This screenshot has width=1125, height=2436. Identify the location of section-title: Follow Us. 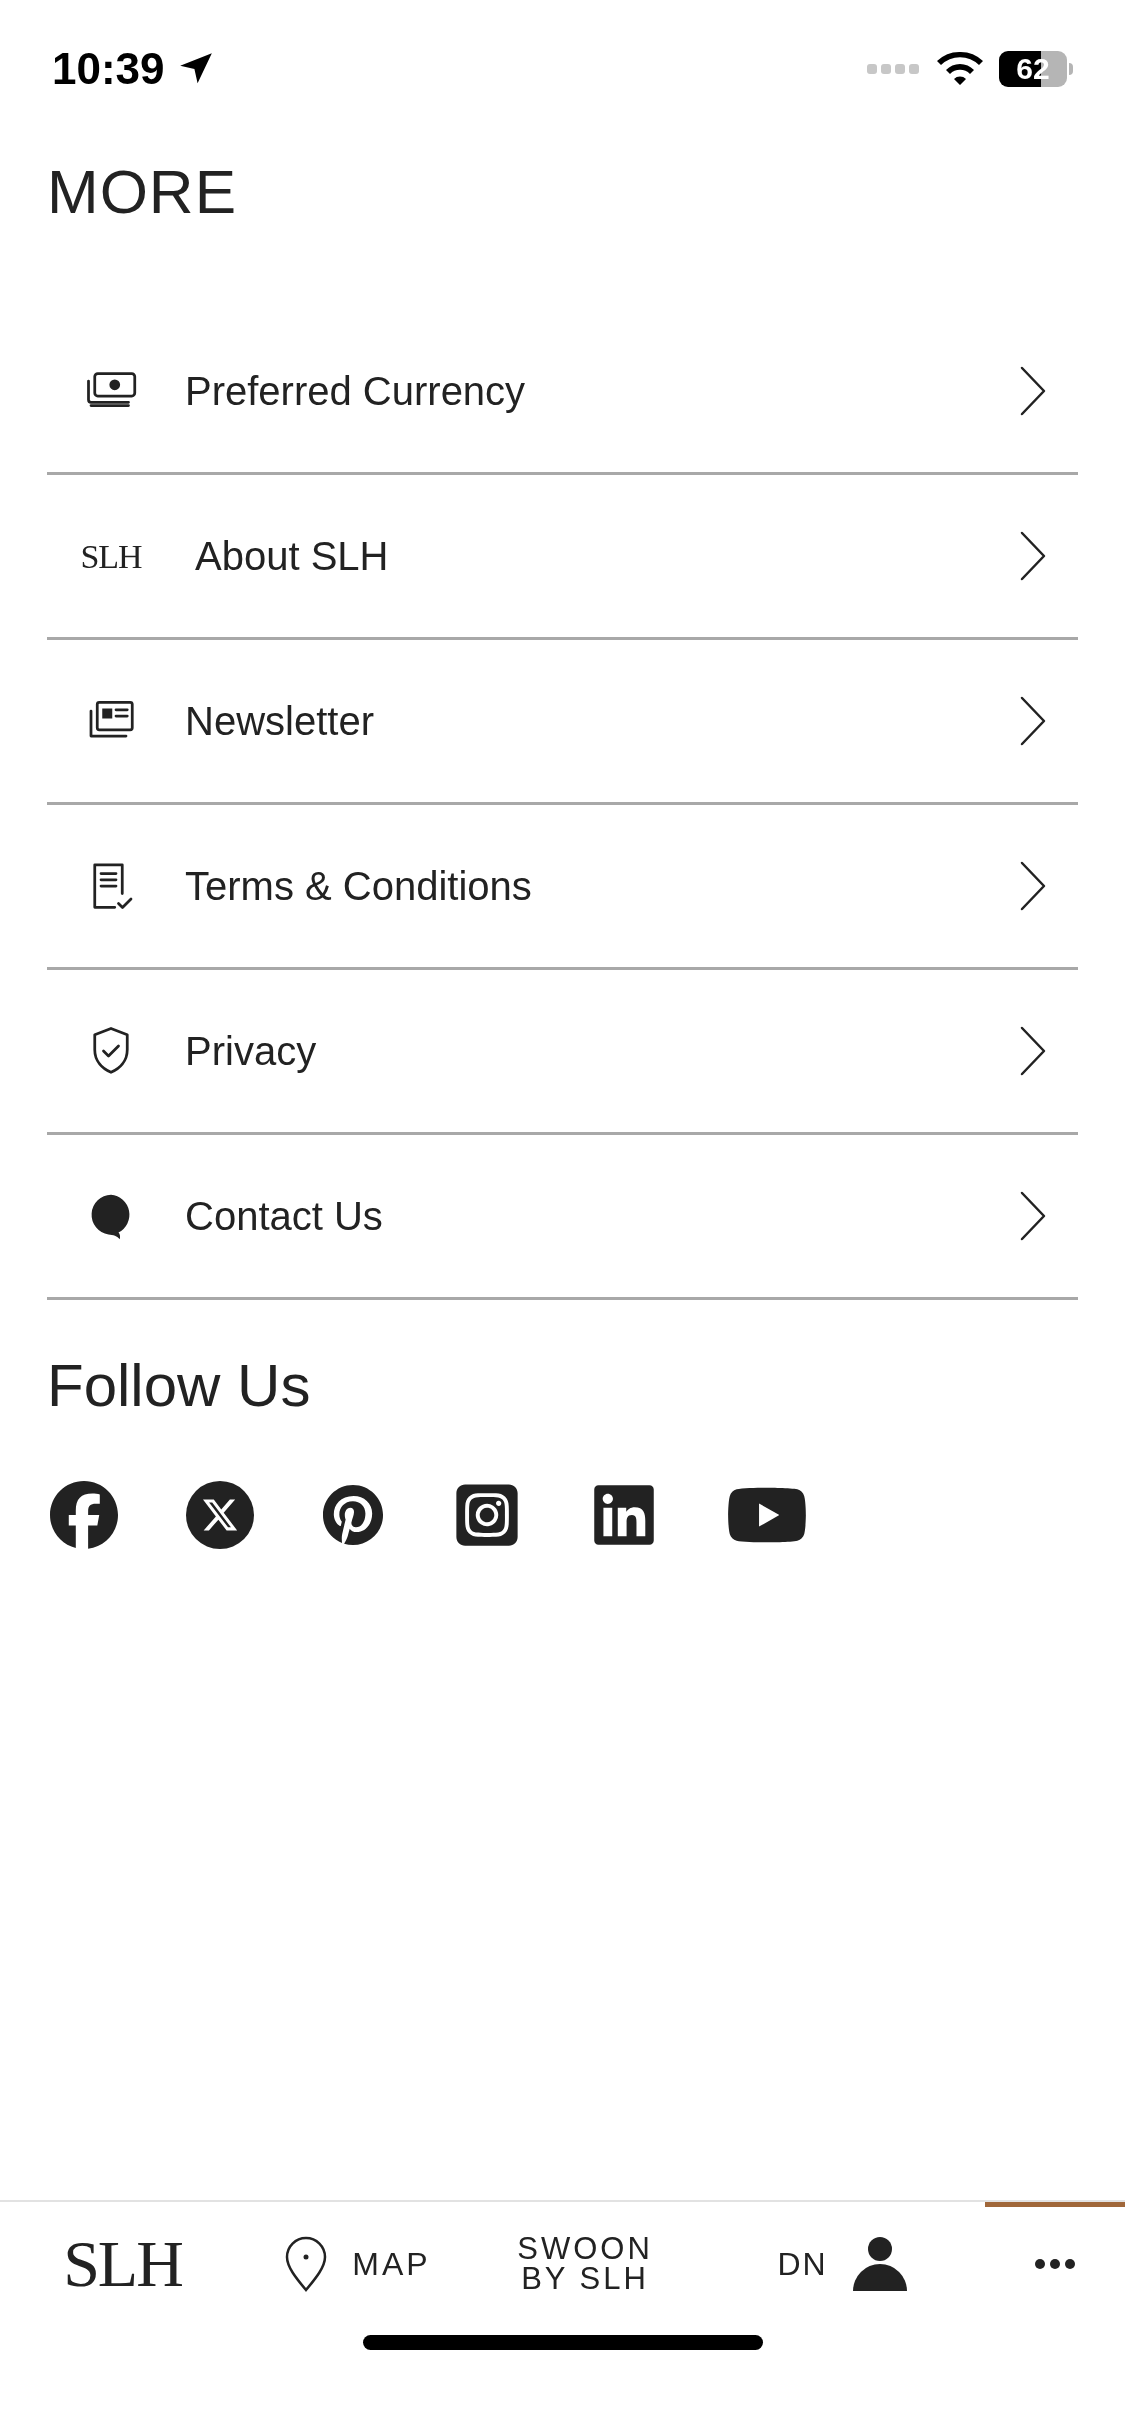
(179, 1386).